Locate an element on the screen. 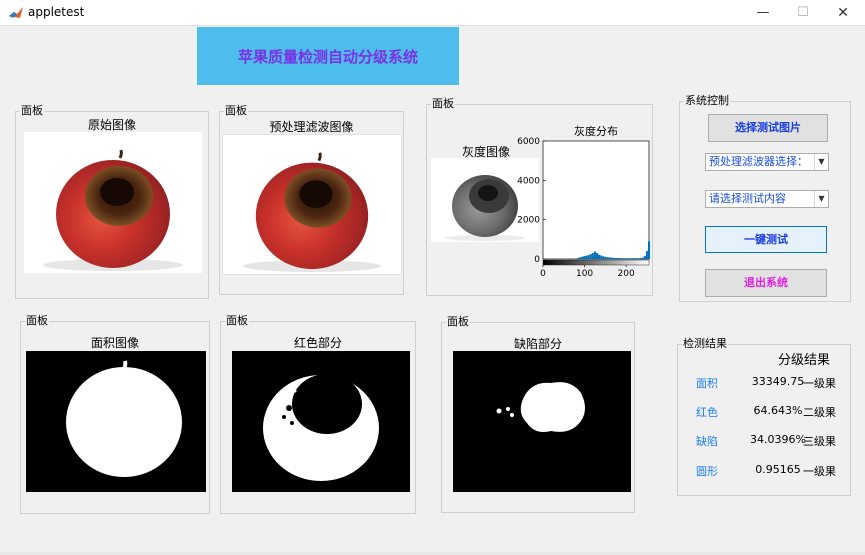  filter-select-dropdown: 预处理滤波器选择： ▼ is located at coordinates (767, 162).